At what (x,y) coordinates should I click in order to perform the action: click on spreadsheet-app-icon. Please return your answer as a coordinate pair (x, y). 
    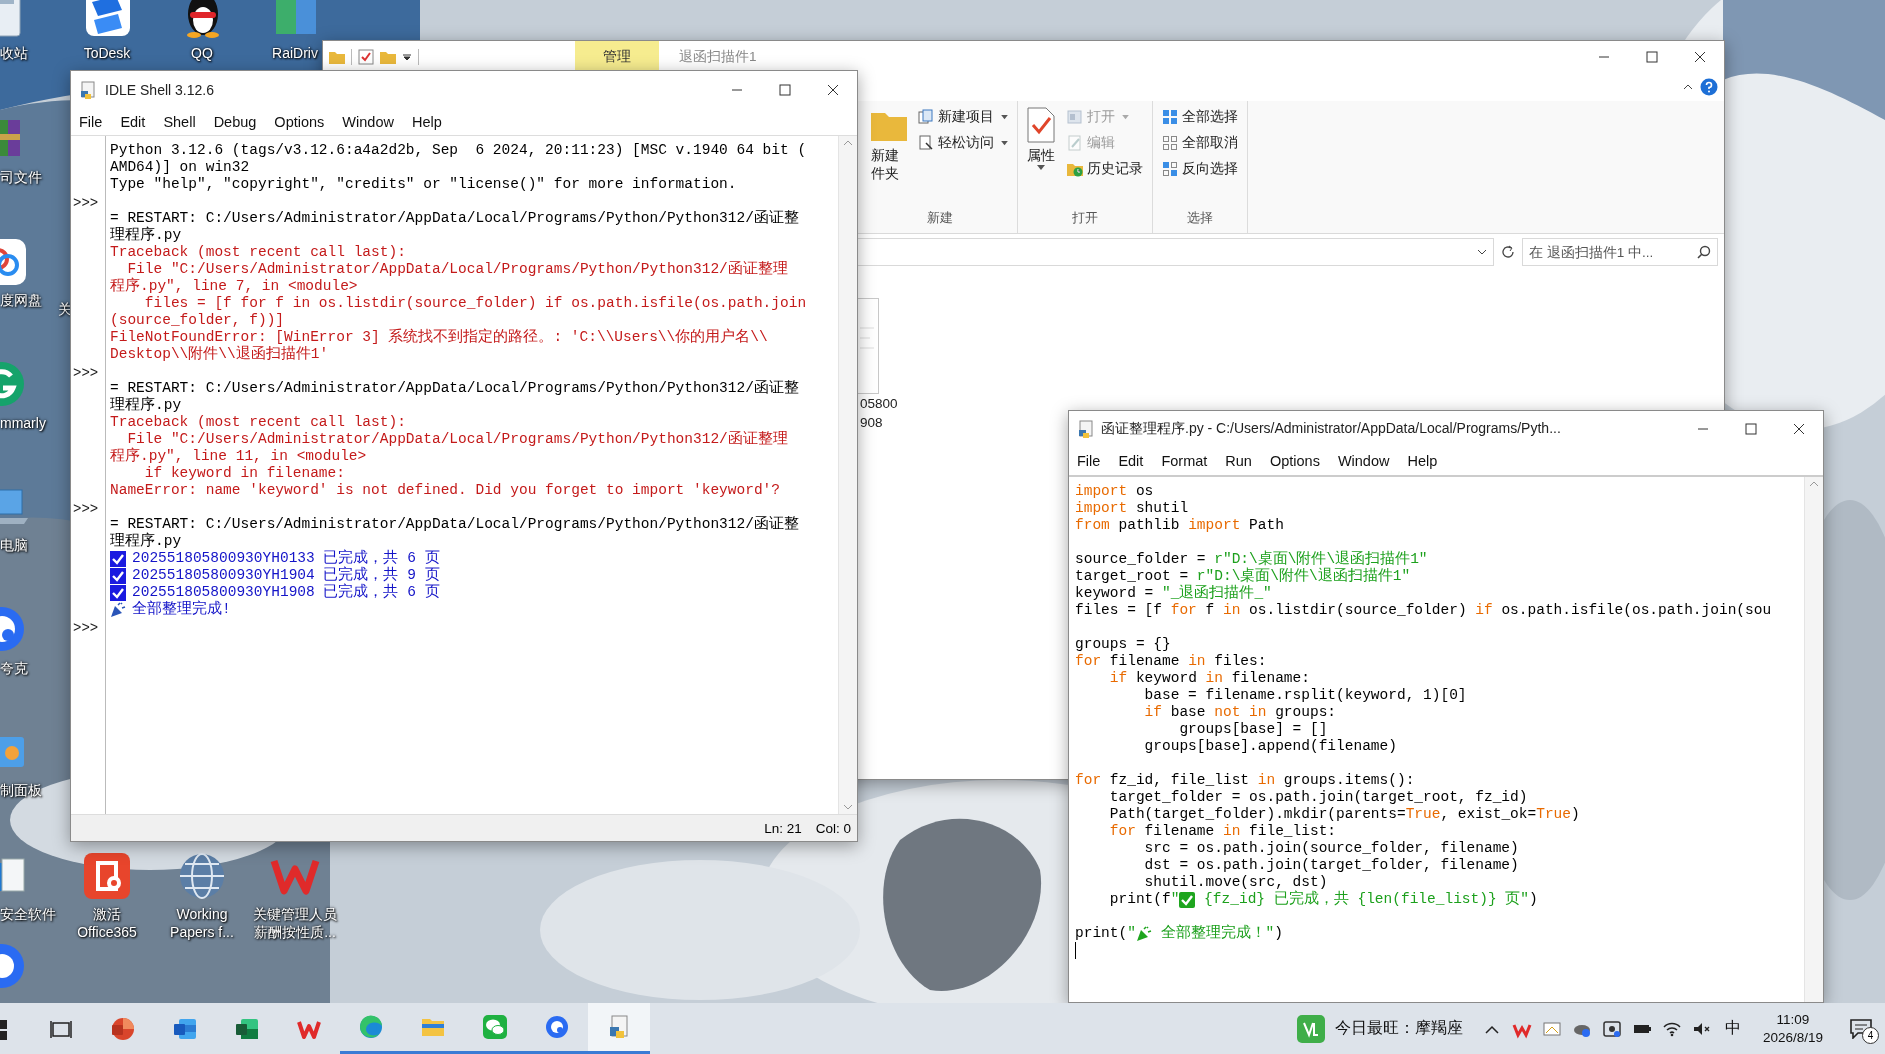
    Looking at the image, I should click on (247, 1028).